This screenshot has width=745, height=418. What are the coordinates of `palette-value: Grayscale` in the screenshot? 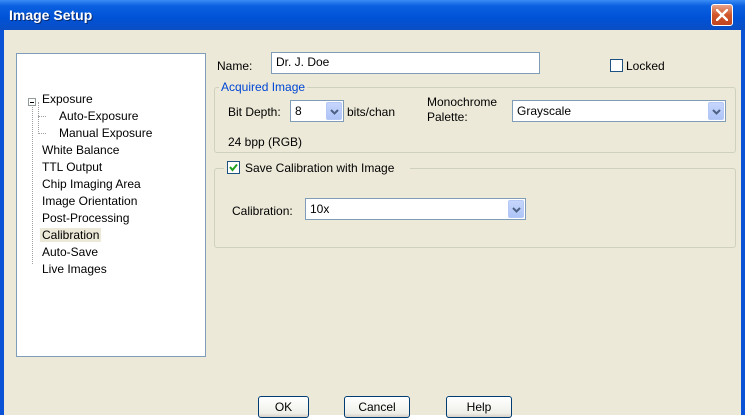 It's located at (544, 111).